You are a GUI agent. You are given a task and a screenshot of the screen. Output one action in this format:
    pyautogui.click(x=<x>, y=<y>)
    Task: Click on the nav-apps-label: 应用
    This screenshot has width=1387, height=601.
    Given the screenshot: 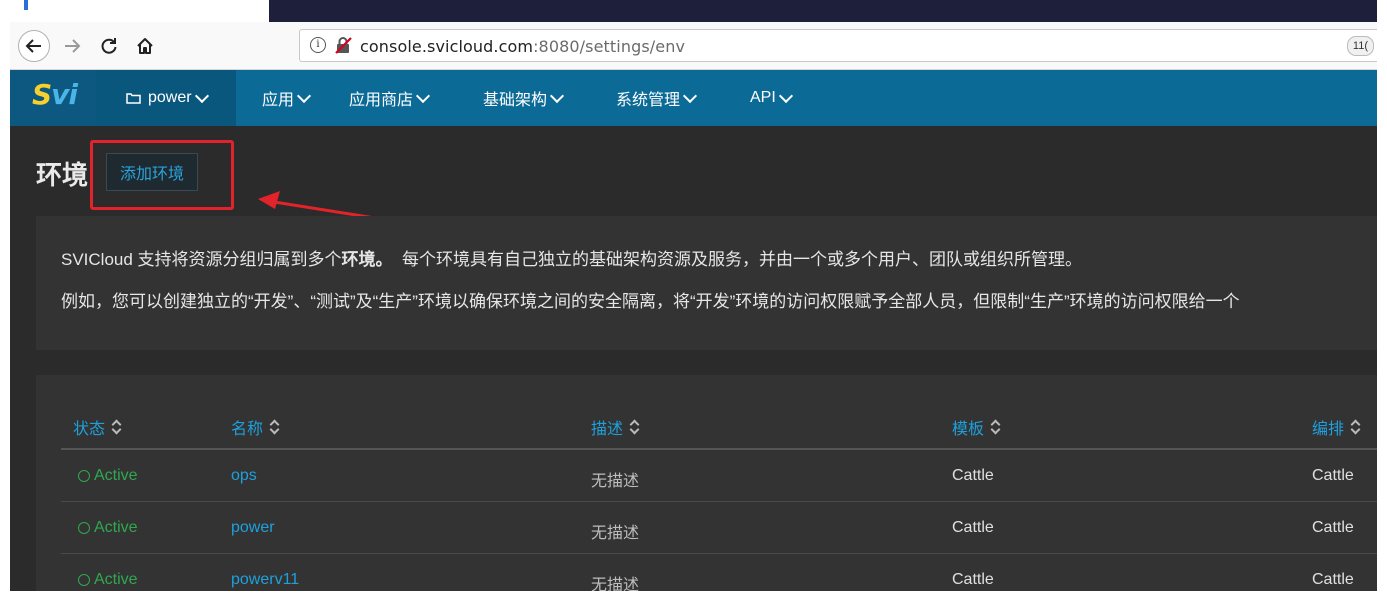 What is the action you would take?
    pyautogui.click(x=278, y=100)
    